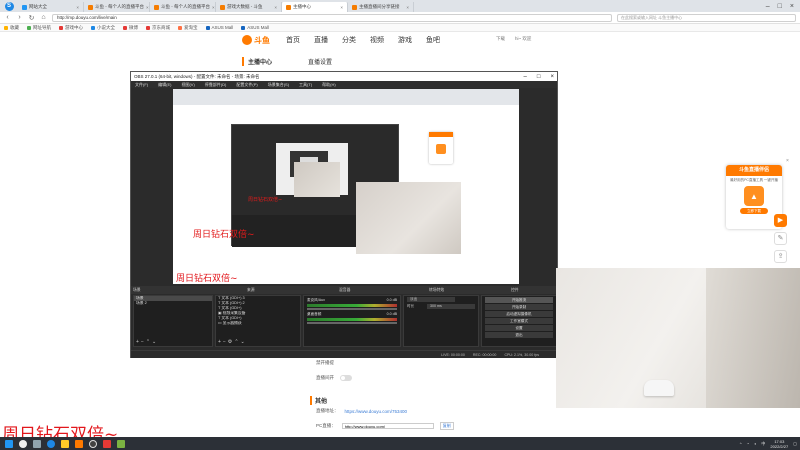 The image size is (800, 450). I want to click on reload-icon: ↻, so click(31, 18).